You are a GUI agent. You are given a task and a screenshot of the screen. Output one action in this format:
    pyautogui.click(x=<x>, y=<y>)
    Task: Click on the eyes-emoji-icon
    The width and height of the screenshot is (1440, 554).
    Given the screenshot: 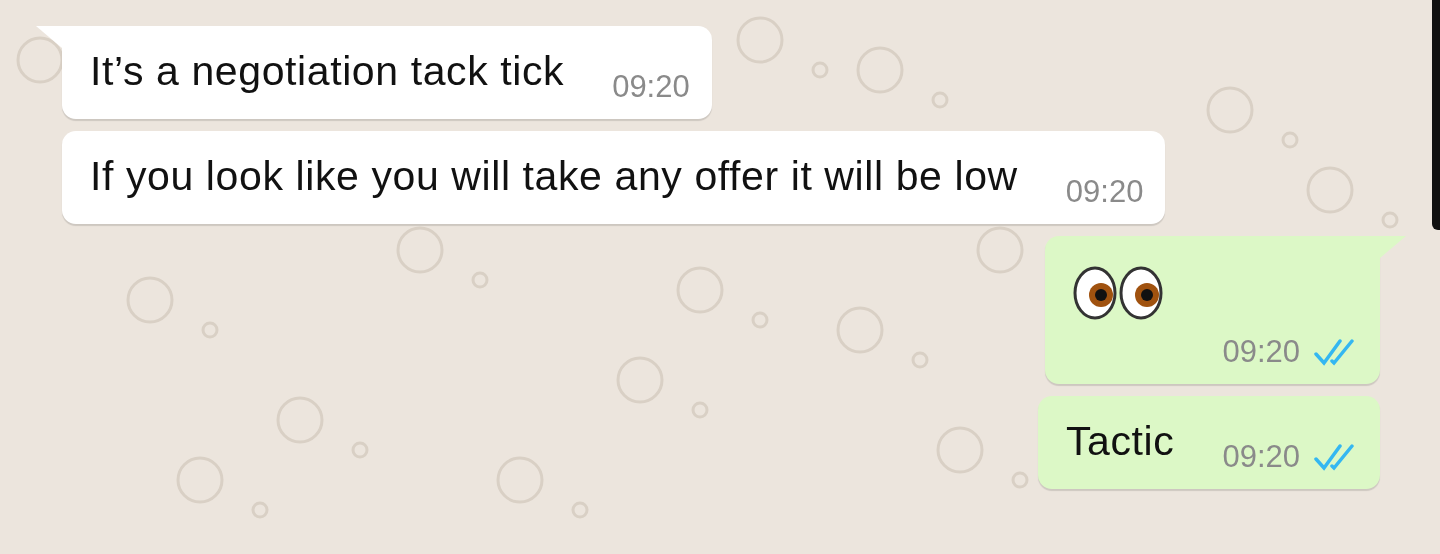 What is the action you would take?
    pyautogui.click(x=1119, y=293)
    